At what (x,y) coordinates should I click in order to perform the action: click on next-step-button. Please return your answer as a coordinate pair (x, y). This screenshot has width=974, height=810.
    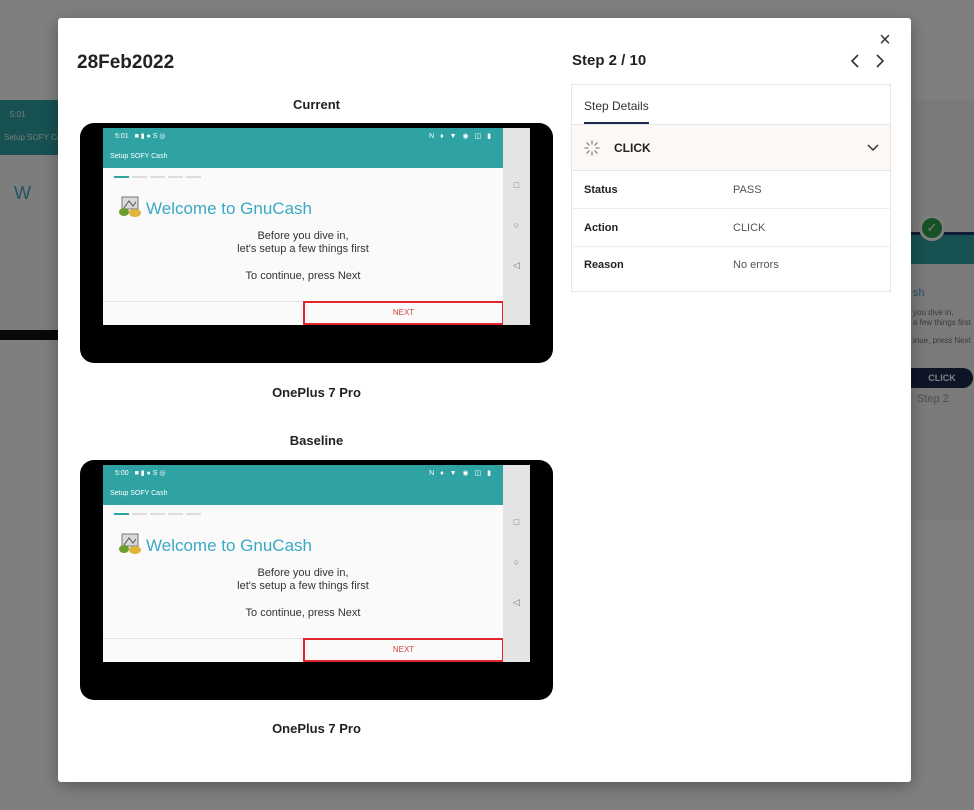
    Looking at the image, I should click on (880, 61).